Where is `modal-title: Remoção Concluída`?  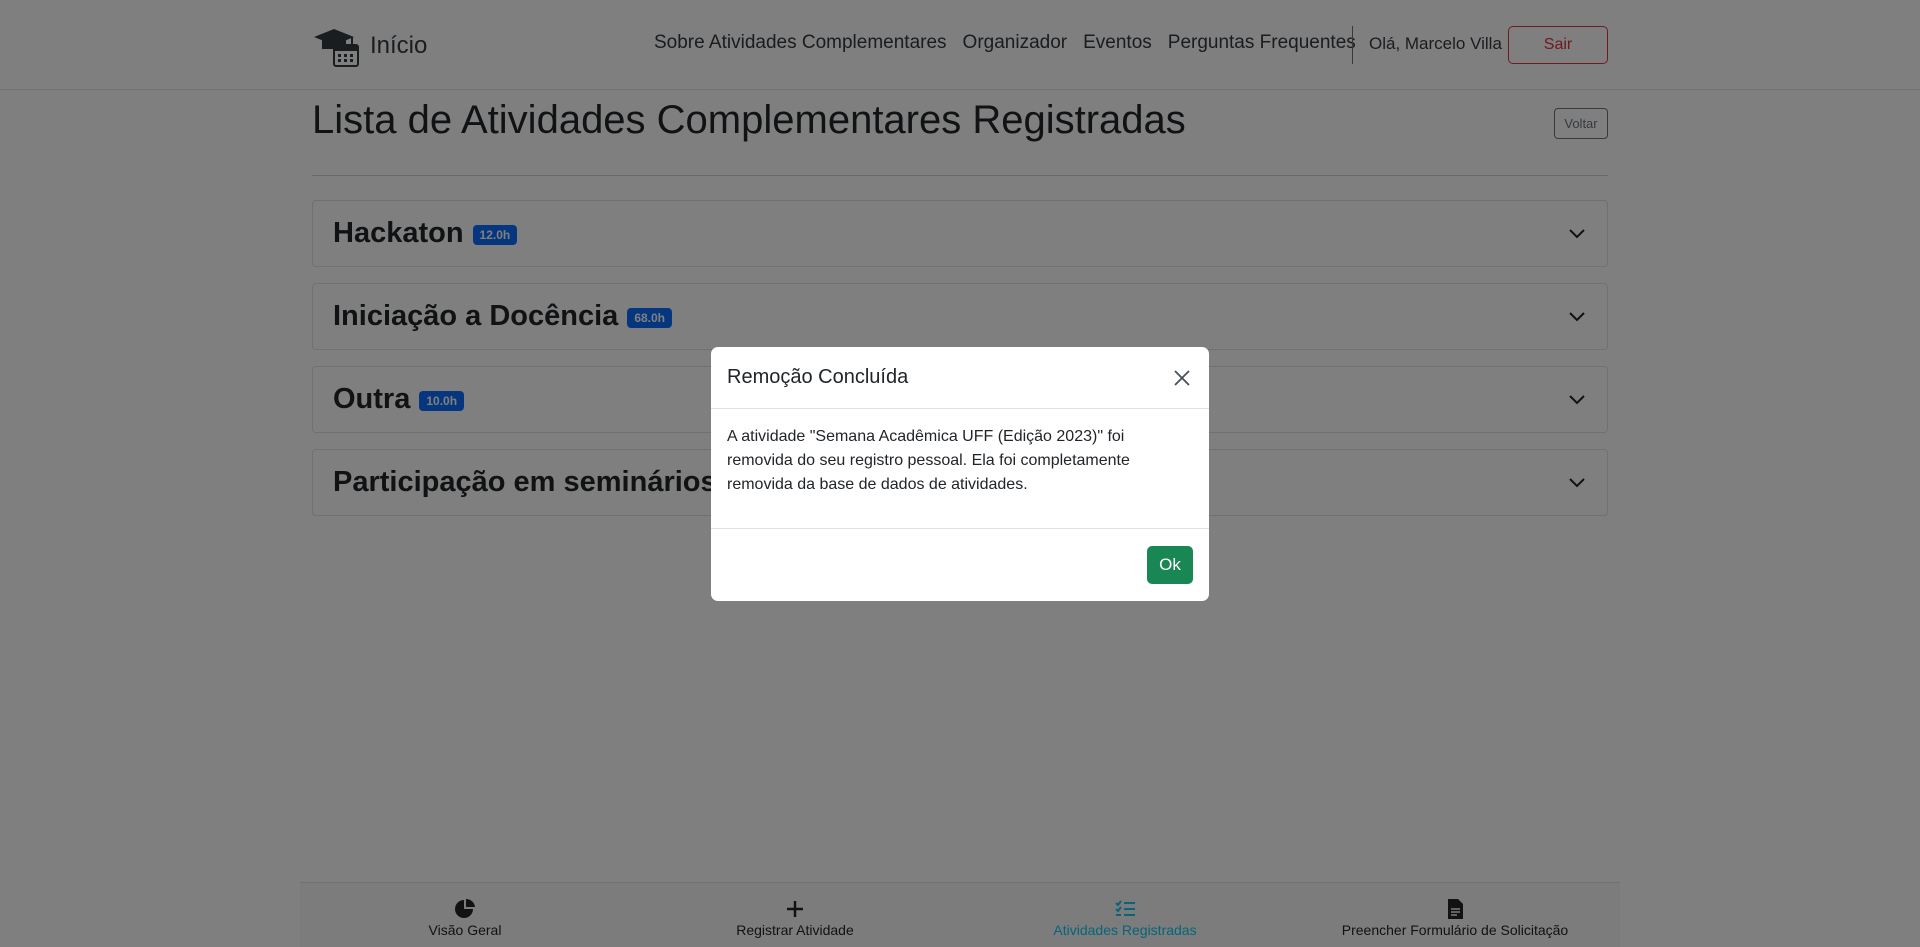
modal-title: Remoção Concluída is located at coordinates (818, 377).